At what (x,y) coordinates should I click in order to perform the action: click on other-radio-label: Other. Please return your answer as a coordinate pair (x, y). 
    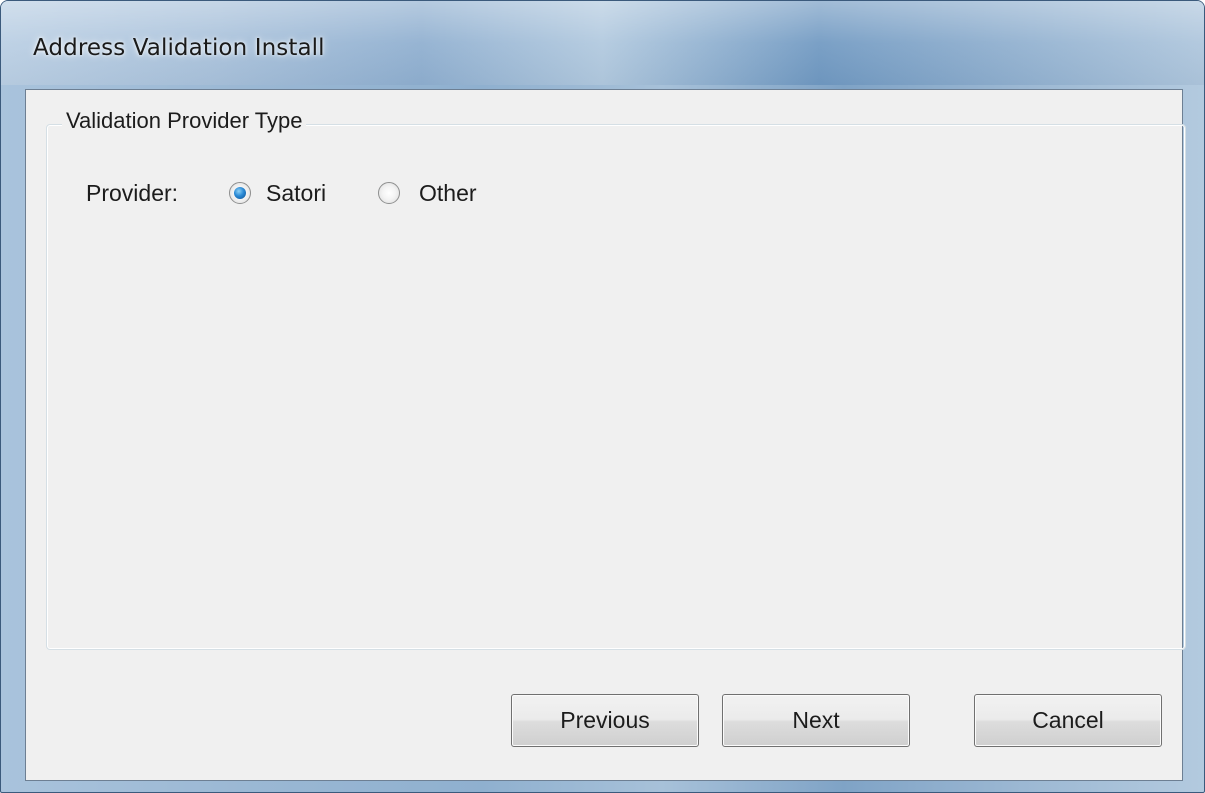
    Looking at the image, I should click on (448, 193).